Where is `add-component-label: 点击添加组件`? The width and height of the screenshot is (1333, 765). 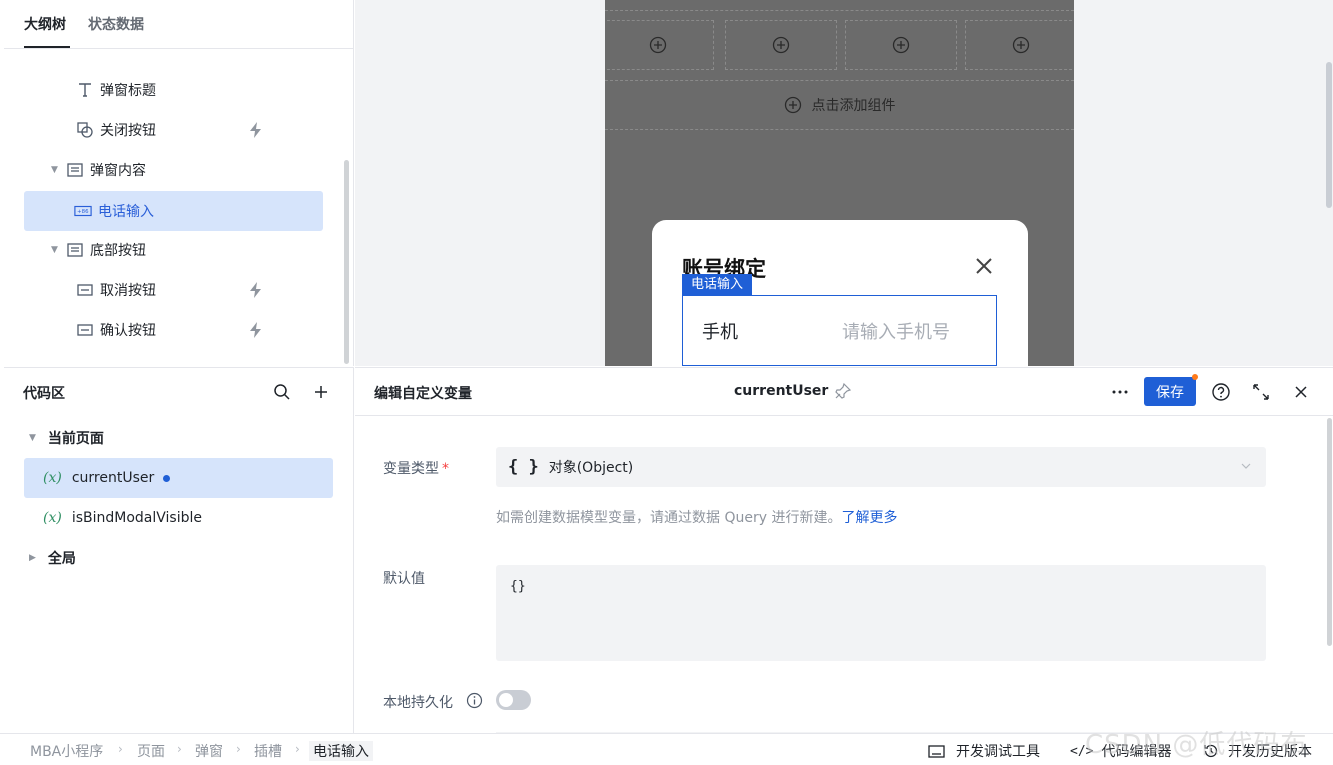
add-component-label: 点击添加组件 is located at coordinates (853, 106).